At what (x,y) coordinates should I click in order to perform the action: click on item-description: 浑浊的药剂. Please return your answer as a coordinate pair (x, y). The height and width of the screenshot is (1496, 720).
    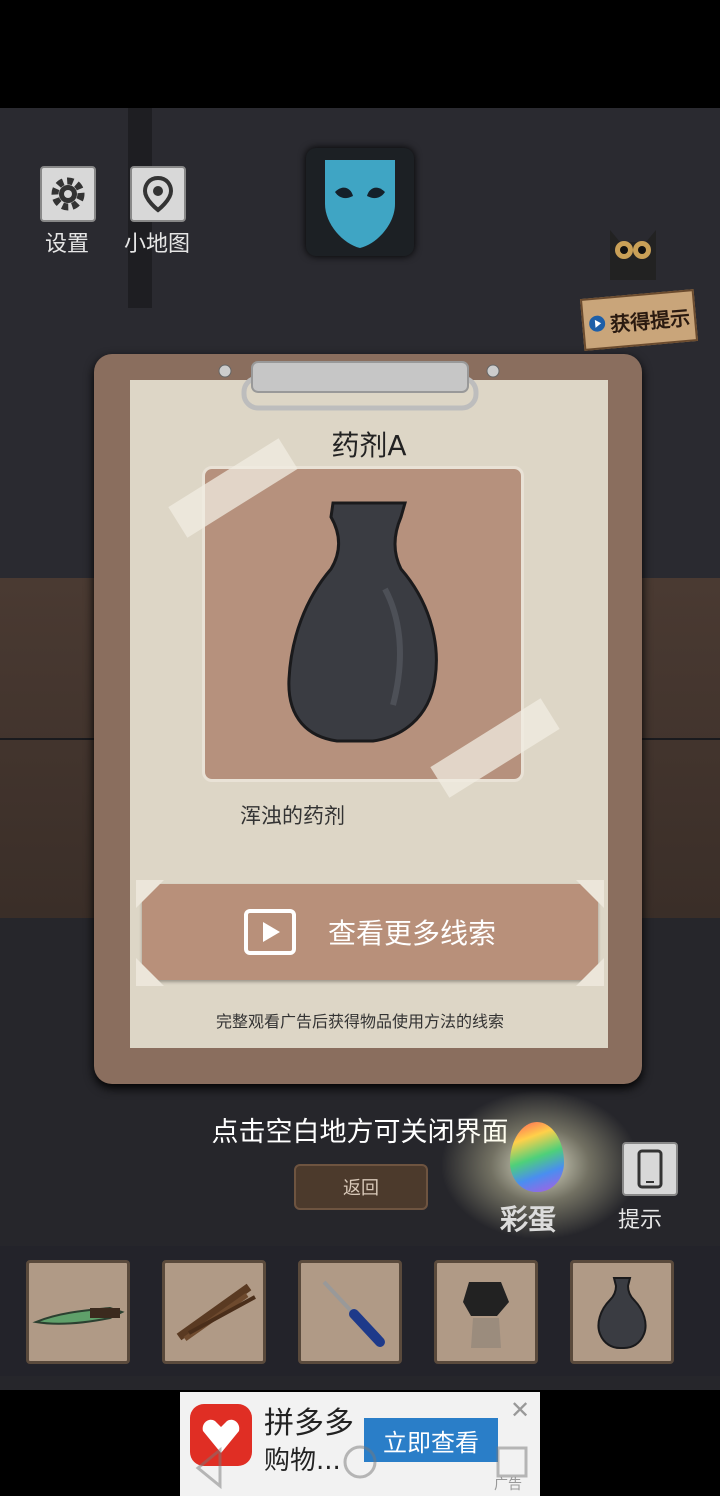
    Looking at the image, I should click on (292, 816).